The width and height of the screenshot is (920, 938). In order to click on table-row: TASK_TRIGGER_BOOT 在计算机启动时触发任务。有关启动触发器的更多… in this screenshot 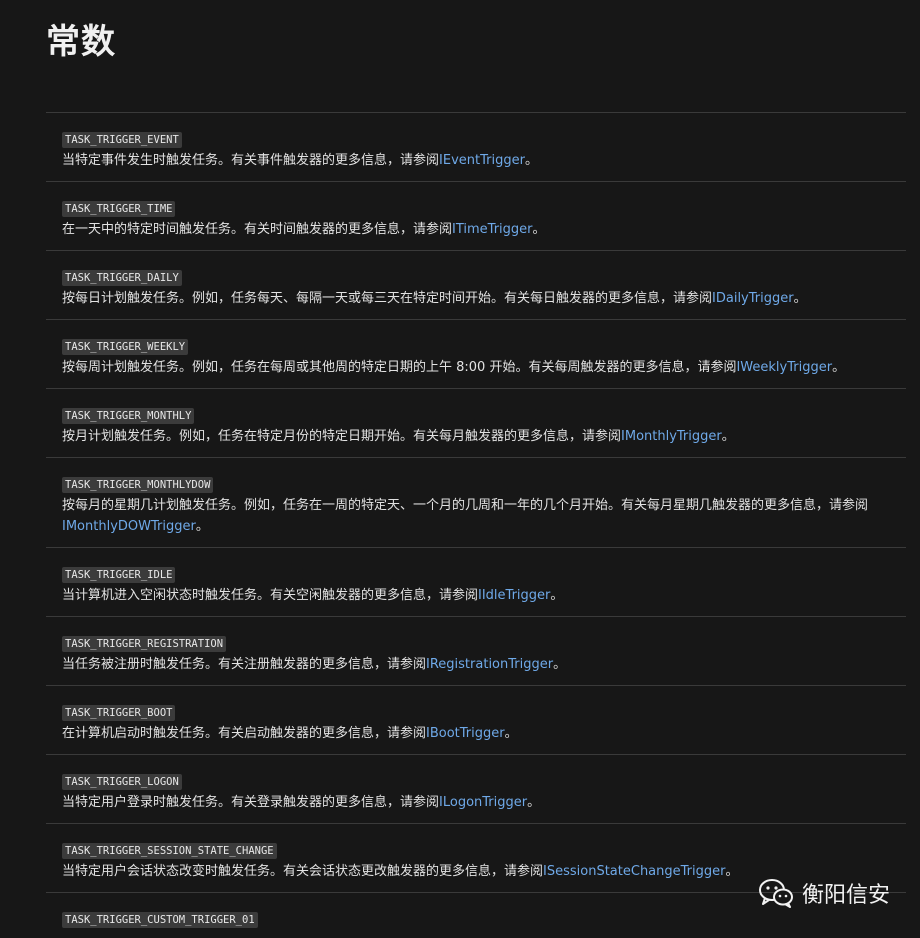, I will do `click(476, 720)`.